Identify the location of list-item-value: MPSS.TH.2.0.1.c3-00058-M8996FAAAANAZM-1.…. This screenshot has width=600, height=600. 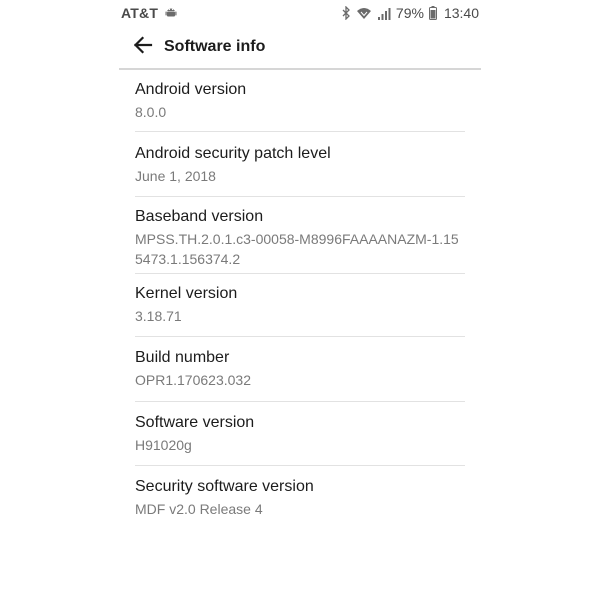
(297, 249).